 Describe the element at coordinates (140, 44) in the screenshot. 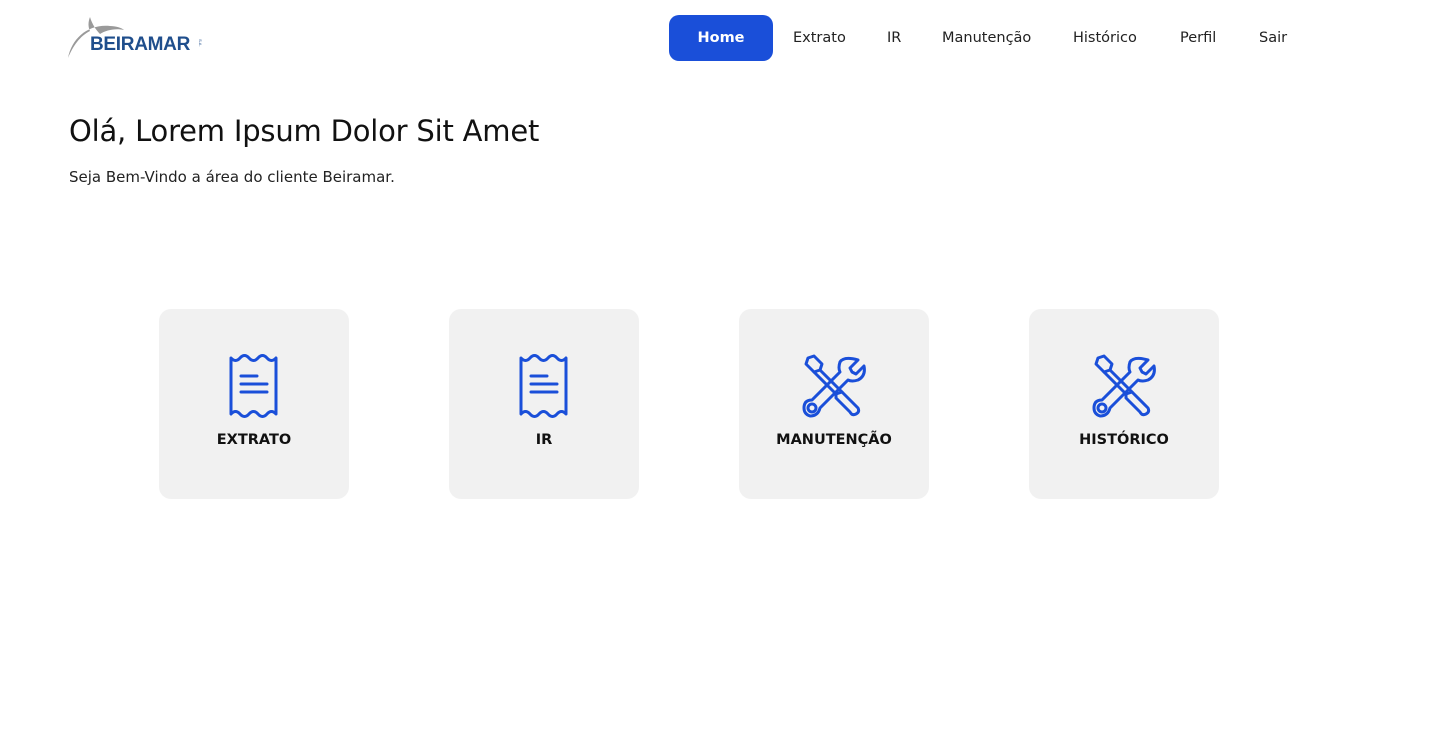

I see `logo-text: BEIRAMAR` at that location.